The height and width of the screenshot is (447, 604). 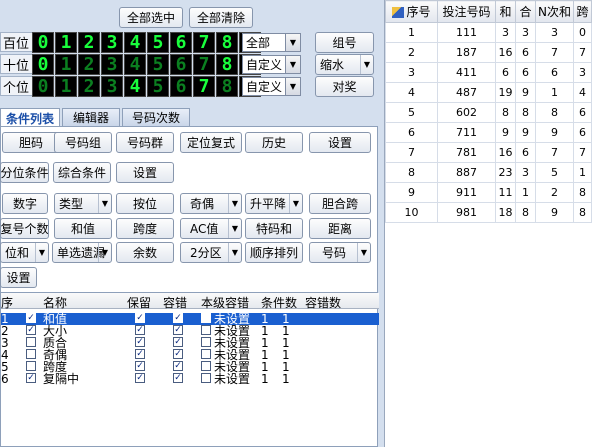 What do you see at coordinates (221, 17) in the screenshot?
I see `clear-all-button: 全部清除` at bounding box center [221, 17].